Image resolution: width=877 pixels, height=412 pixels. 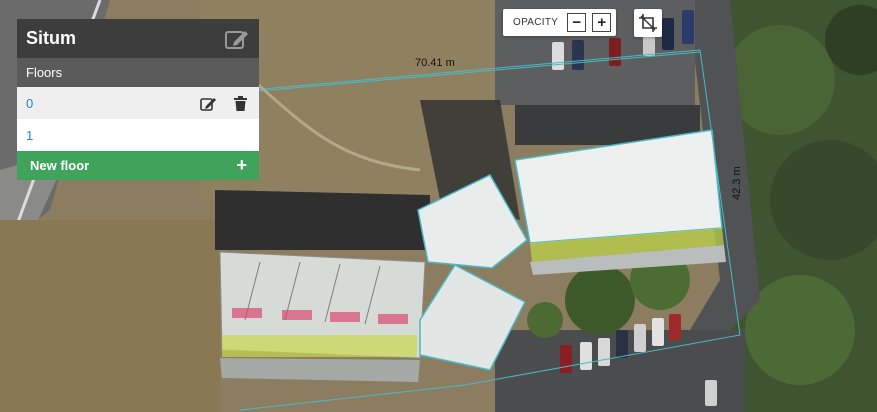 What do you see at coordinates (138, 135) in the screenshot?
I see `floor-item-1: 1` at bounding box center [138, 135].